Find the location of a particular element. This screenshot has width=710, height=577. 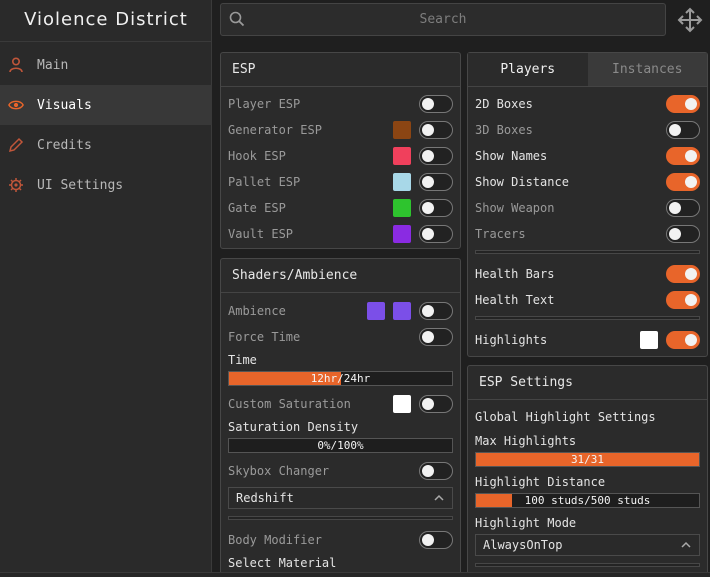

pallet-esp-color-picker is located at coordinates (402, 182).